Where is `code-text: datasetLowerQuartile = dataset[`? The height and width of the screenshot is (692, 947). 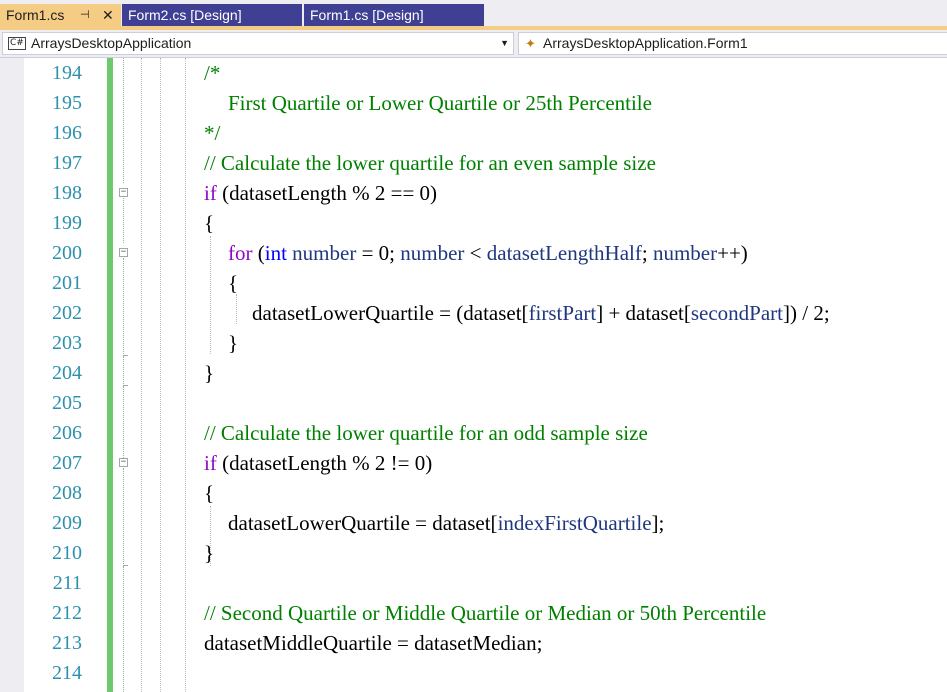 code-text: datasetLowerQuartile = dataset[ is located at coordinates (363, 523).